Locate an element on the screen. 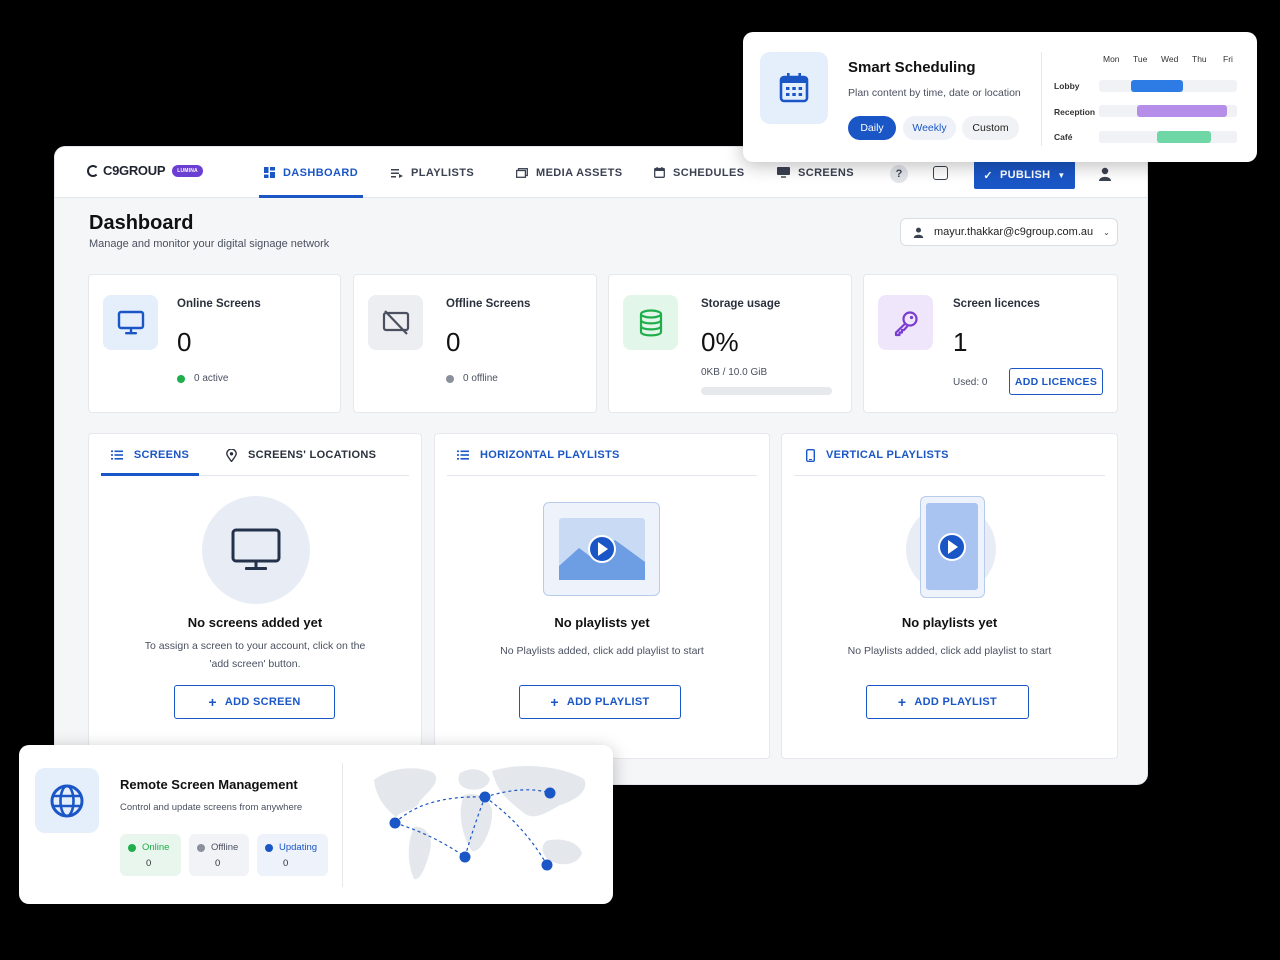 The height and width of the screenshot is (960, 1280). page-title: Dashboard is located at coordinates (141, 223).